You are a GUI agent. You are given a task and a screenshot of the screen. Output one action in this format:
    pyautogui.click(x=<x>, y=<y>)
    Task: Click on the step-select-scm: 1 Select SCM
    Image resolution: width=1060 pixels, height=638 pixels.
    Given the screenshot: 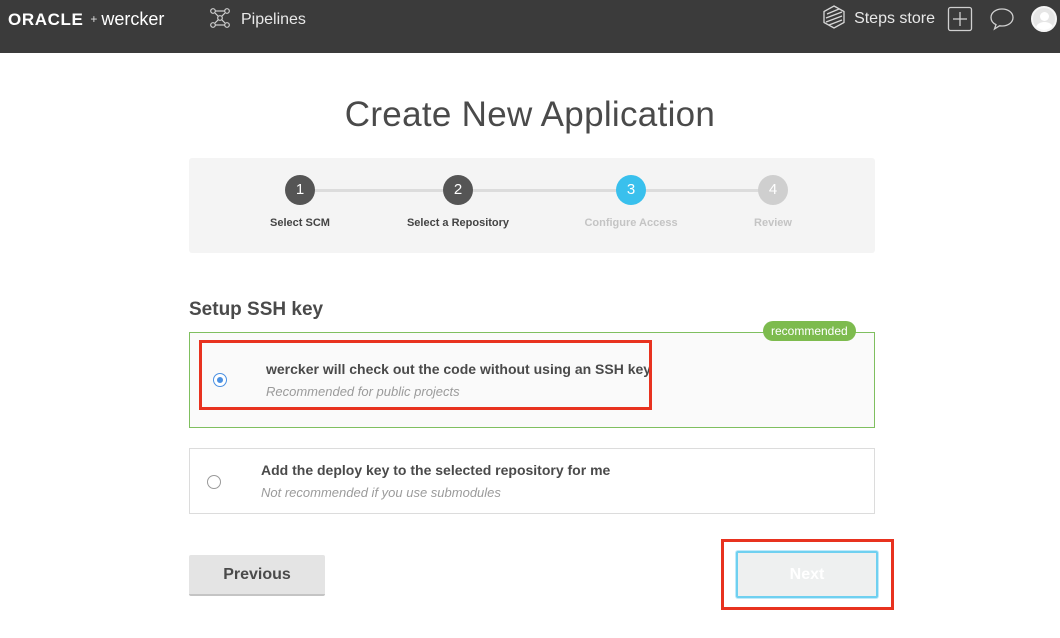 What is the action you would take?
    pyautogui.click(x=300, y=202)
    